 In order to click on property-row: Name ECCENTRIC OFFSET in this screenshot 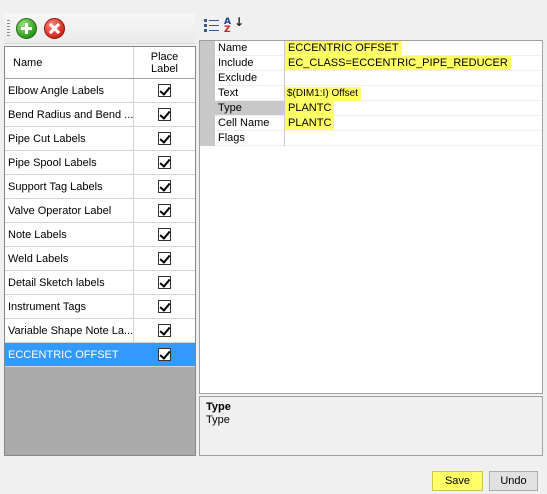, I will do `click(371, 48)`.